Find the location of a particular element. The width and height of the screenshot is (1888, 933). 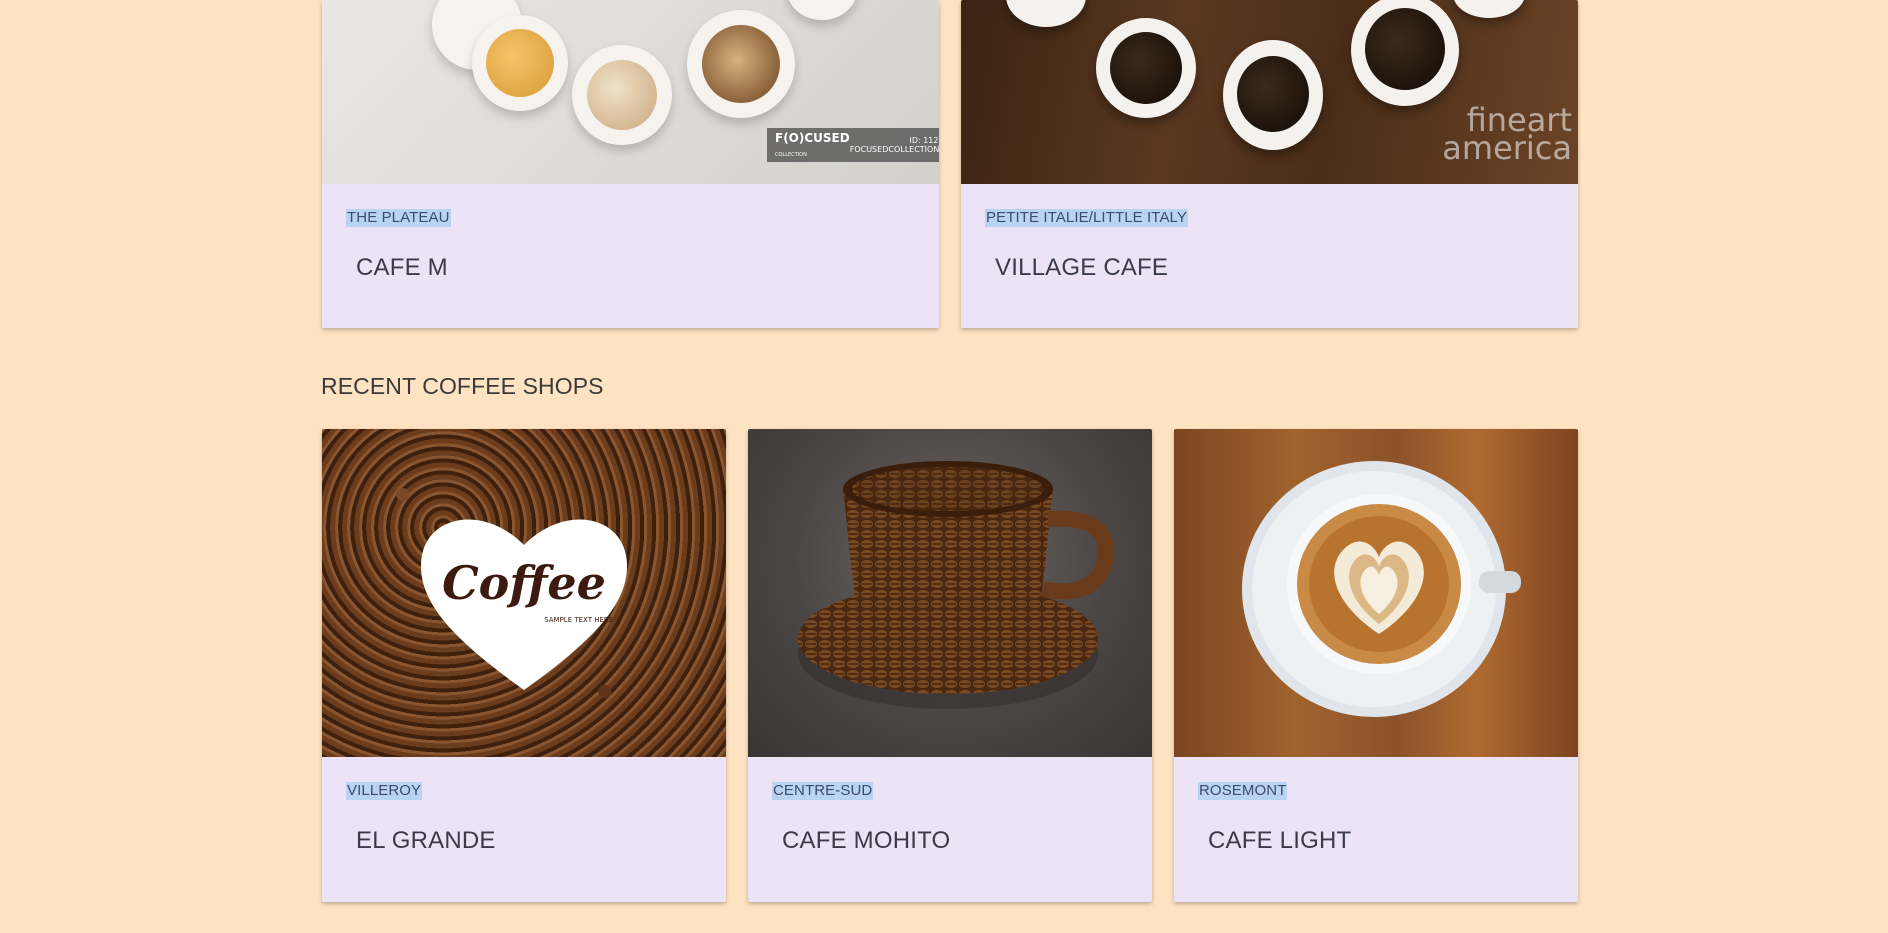

cafe-card-cafe-mohito: CENTRE-SUD CAFE MOHITO is located at coordinates (950, 665).